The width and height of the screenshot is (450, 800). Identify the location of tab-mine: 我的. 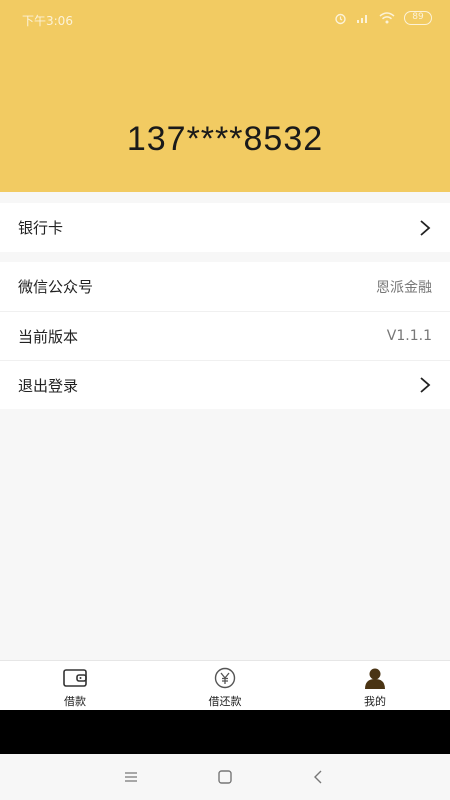
(375, 685).